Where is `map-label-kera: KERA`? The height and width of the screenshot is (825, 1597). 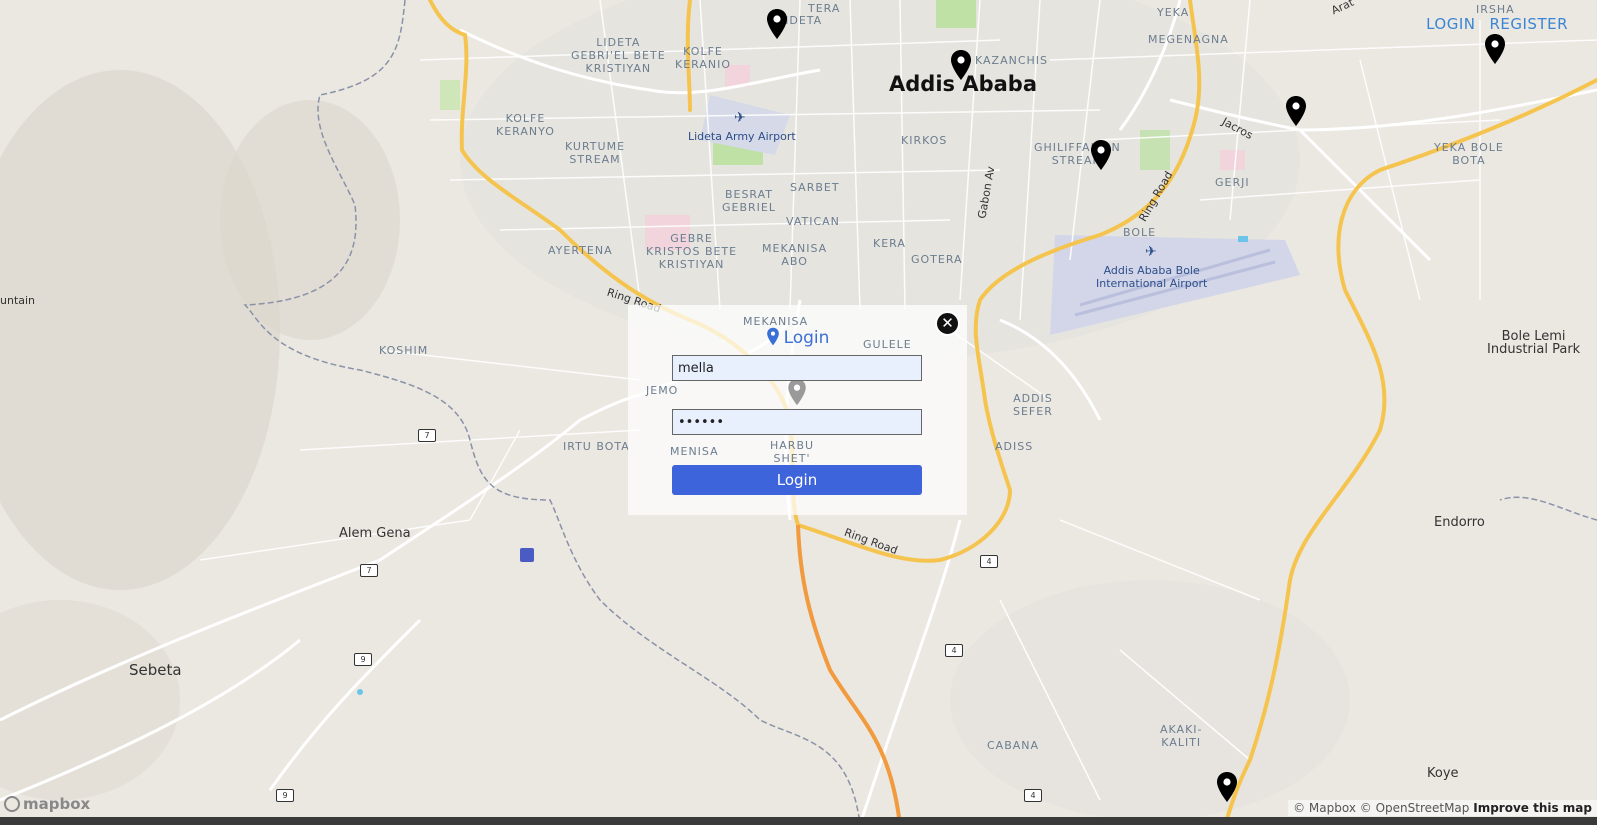 map-label-kera: KERA is located at coordinates (889, 243).